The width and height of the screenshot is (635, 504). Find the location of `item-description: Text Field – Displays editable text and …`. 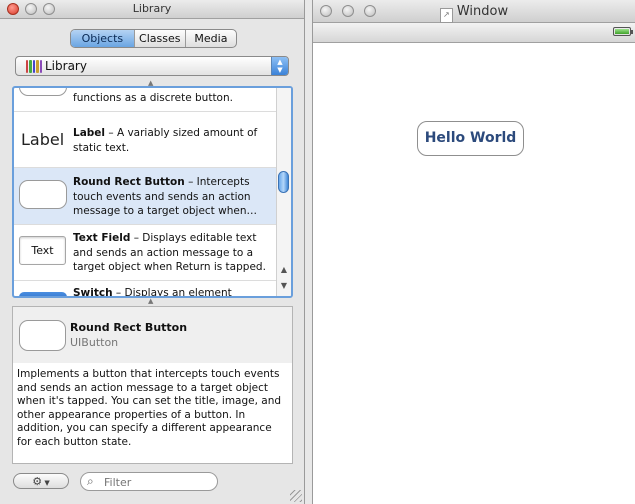

item-description: Text Field – Displays editable text and … is located at coordinates (169, 252).